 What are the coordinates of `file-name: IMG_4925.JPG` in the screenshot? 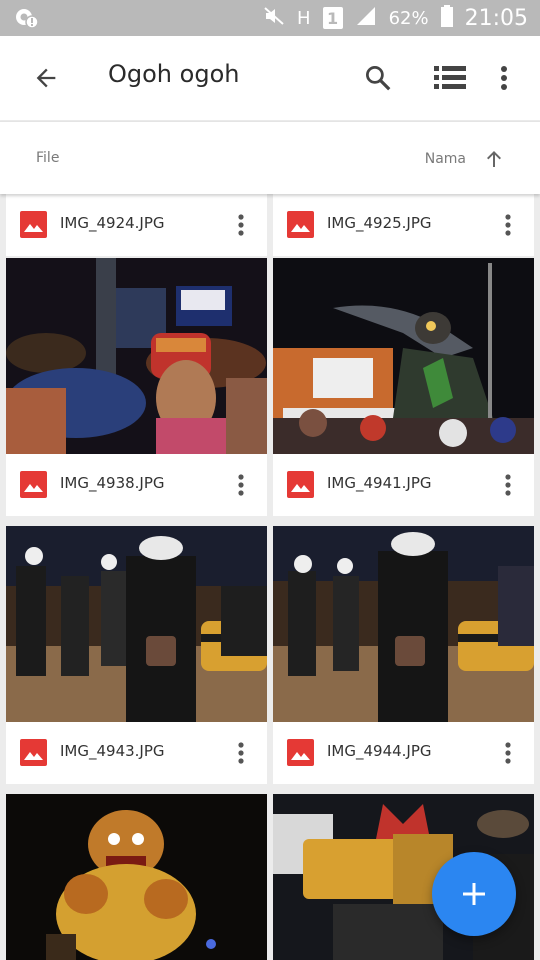 It's located at (379, 223).